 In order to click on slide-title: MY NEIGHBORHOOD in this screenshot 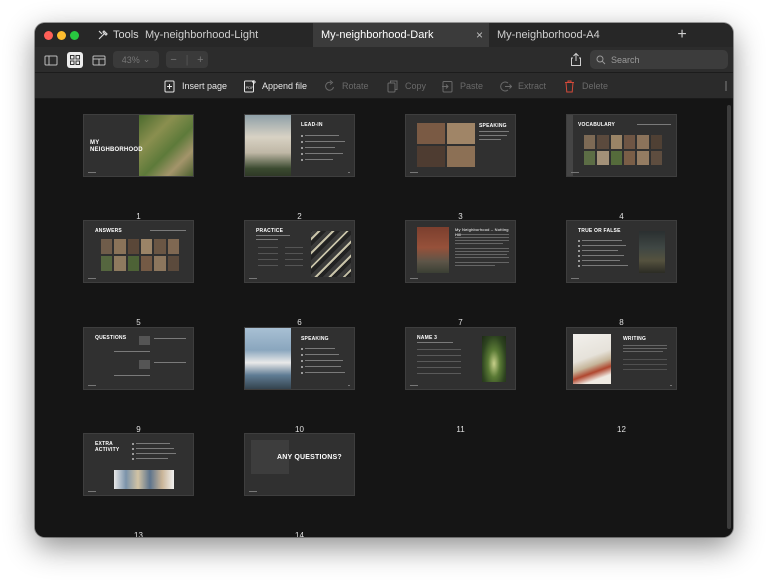, I will do `click(116, 146)`.